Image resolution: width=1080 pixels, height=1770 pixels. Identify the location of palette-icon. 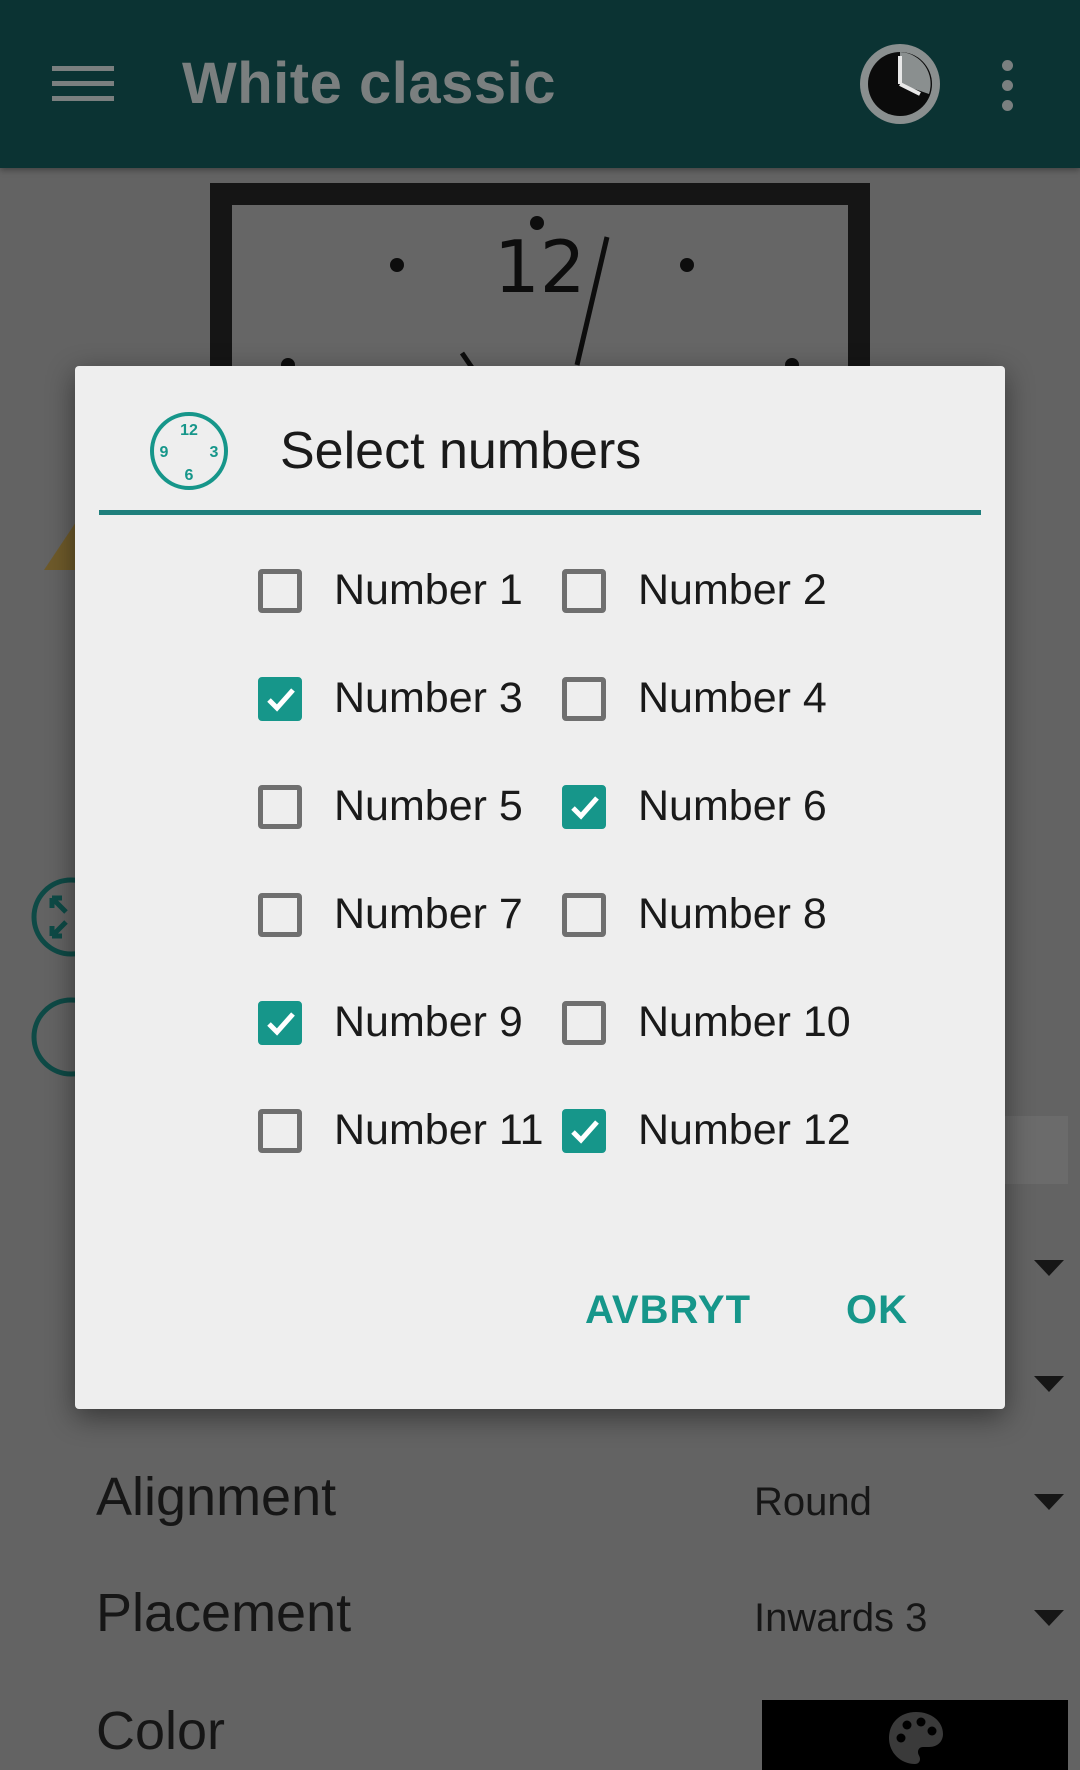
(916, 1738).